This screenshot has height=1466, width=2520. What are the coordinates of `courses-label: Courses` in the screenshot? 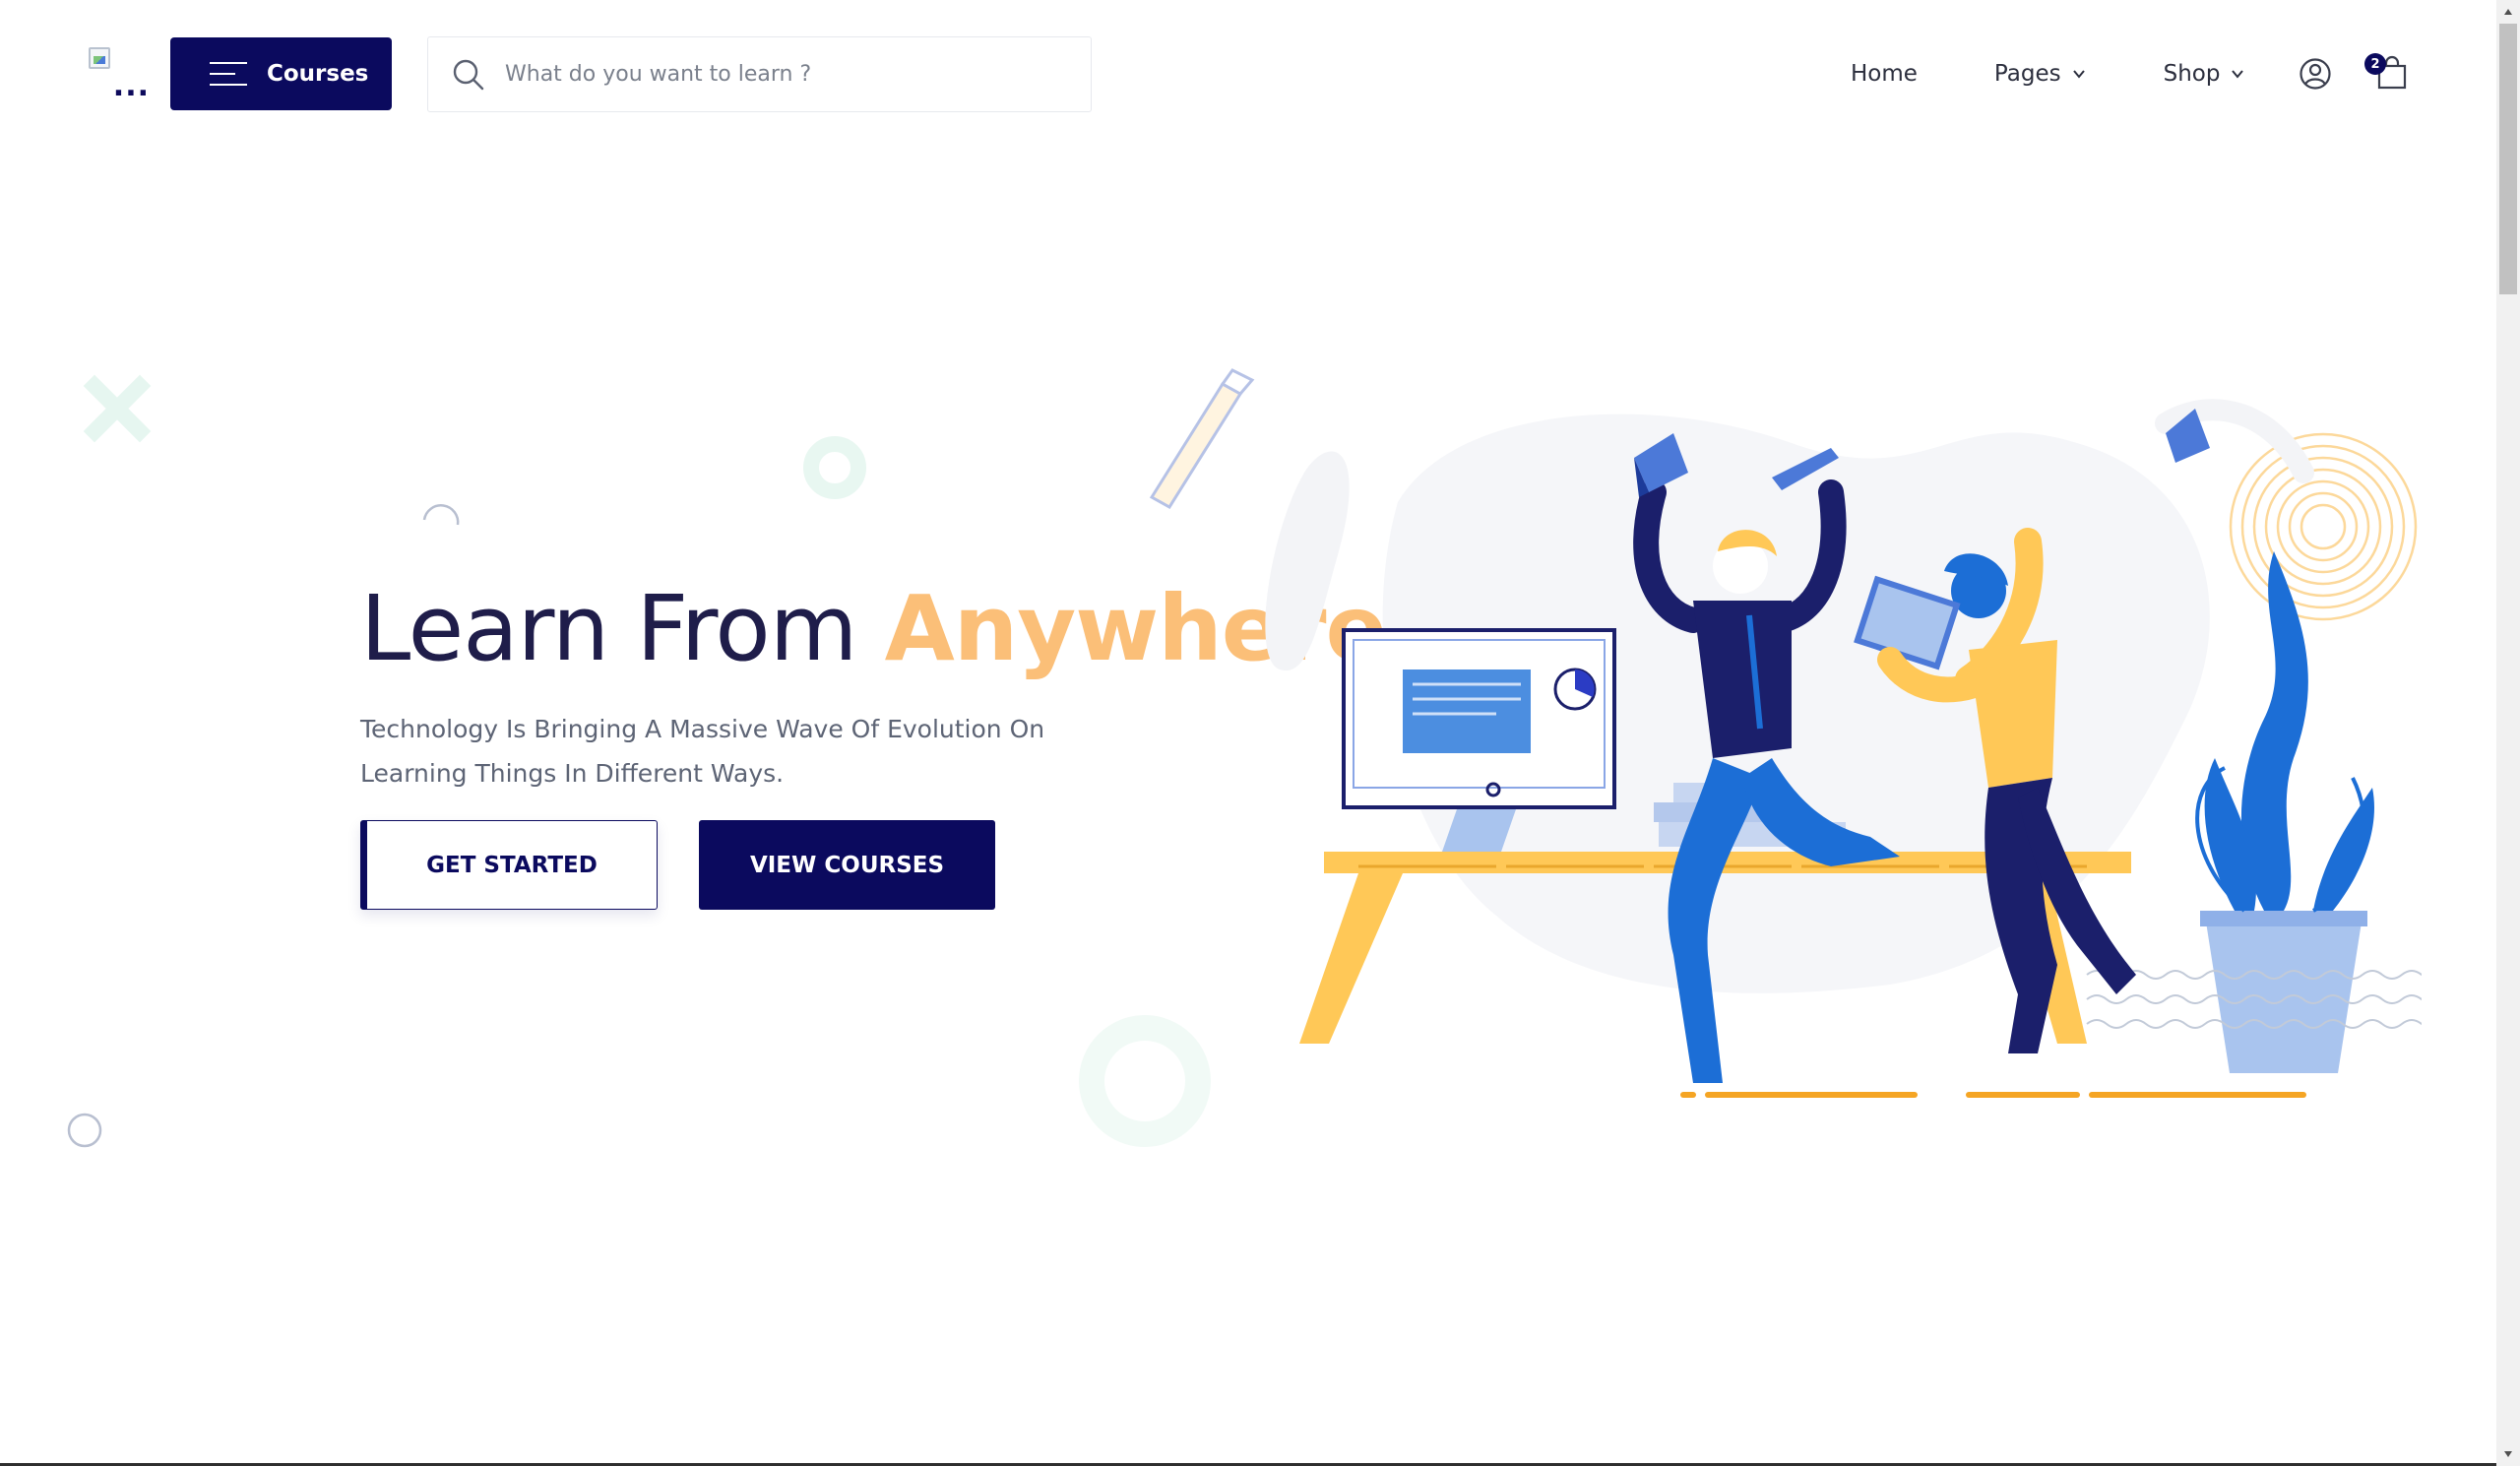 It's located at (318, 74).